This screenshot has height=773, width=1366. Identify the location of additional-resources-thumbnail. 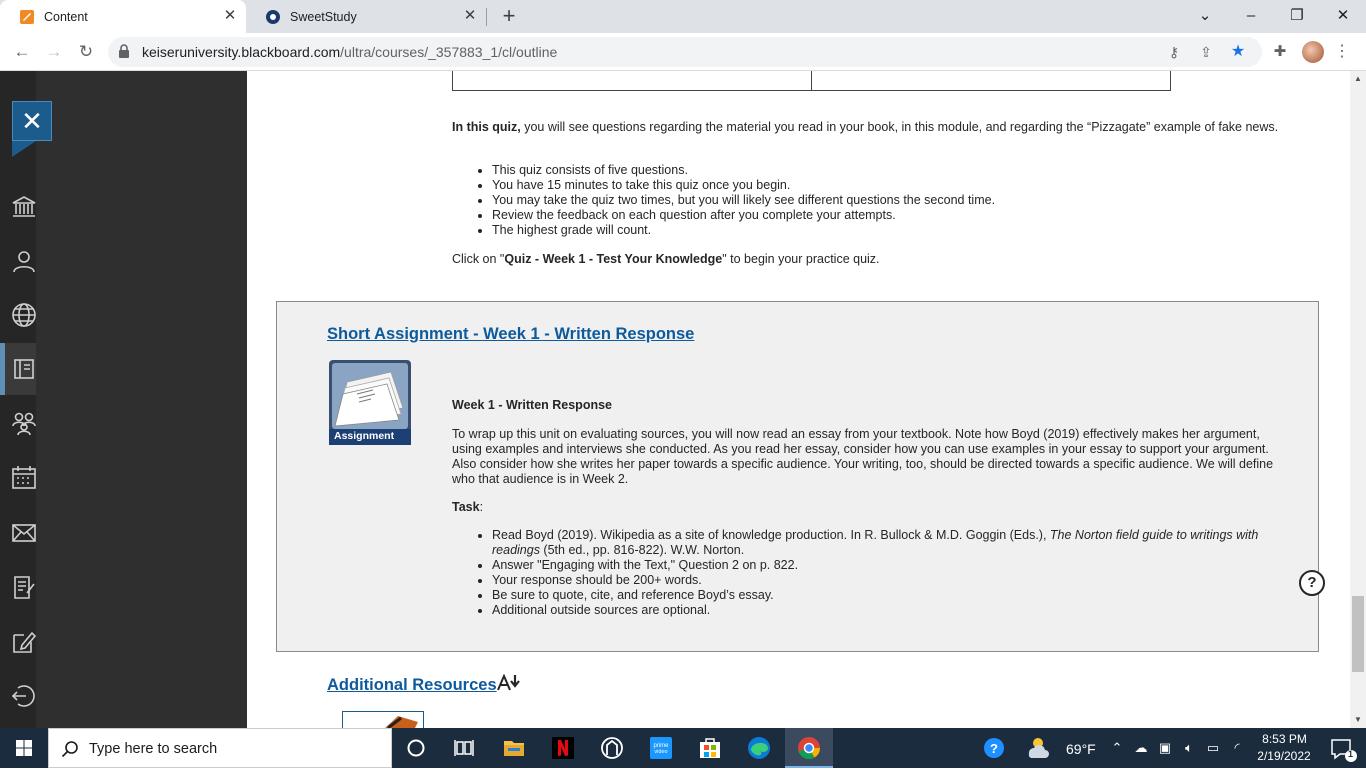
(383, 719).